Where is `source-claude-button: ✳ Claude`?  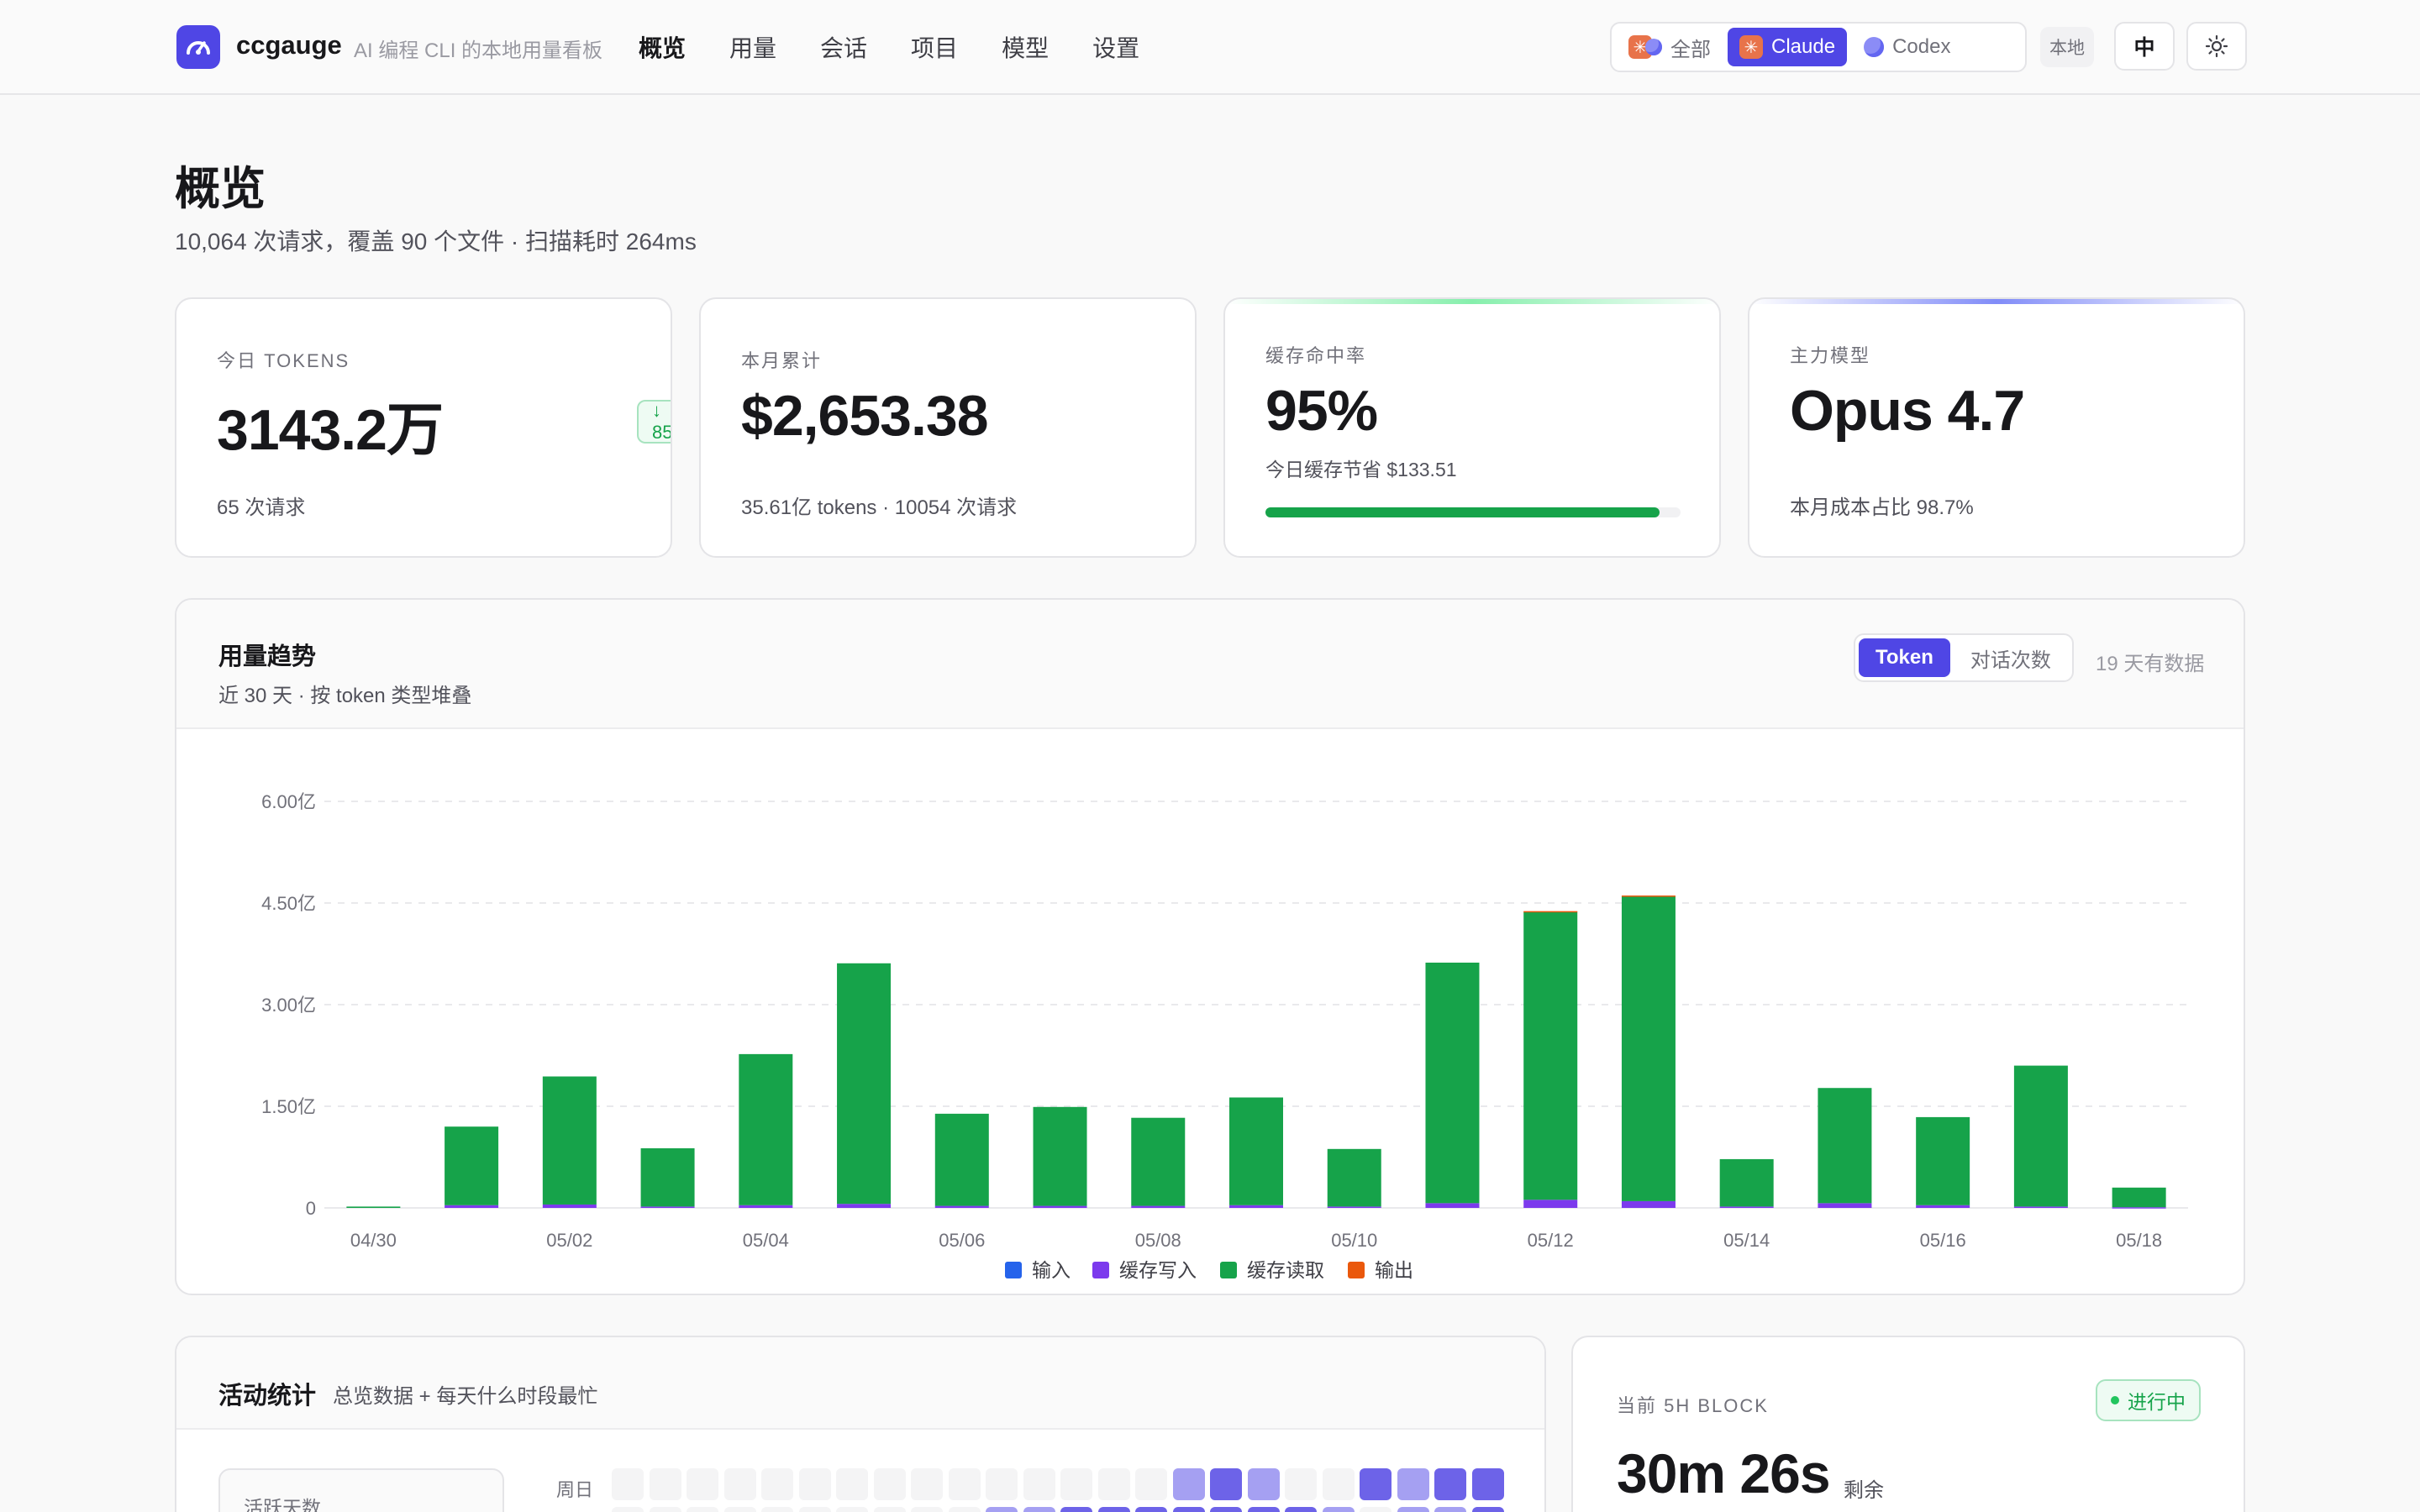
source-claude-button: ✳ Claude is located at coordinates (1788, 47).